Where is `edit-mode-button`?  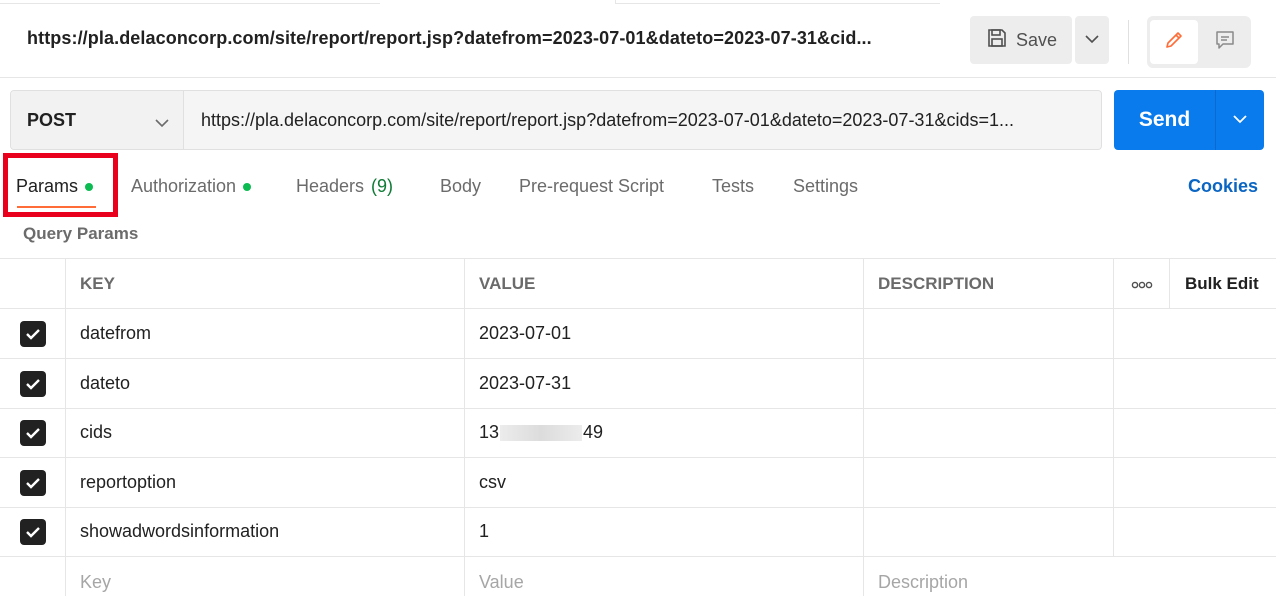 edit-mode-button is located at coordinates (1174, 42).